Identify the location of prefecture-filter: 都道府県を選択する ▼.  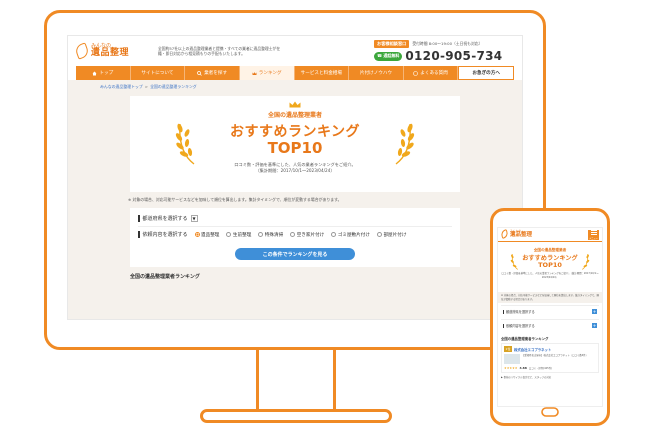
(295, 220).